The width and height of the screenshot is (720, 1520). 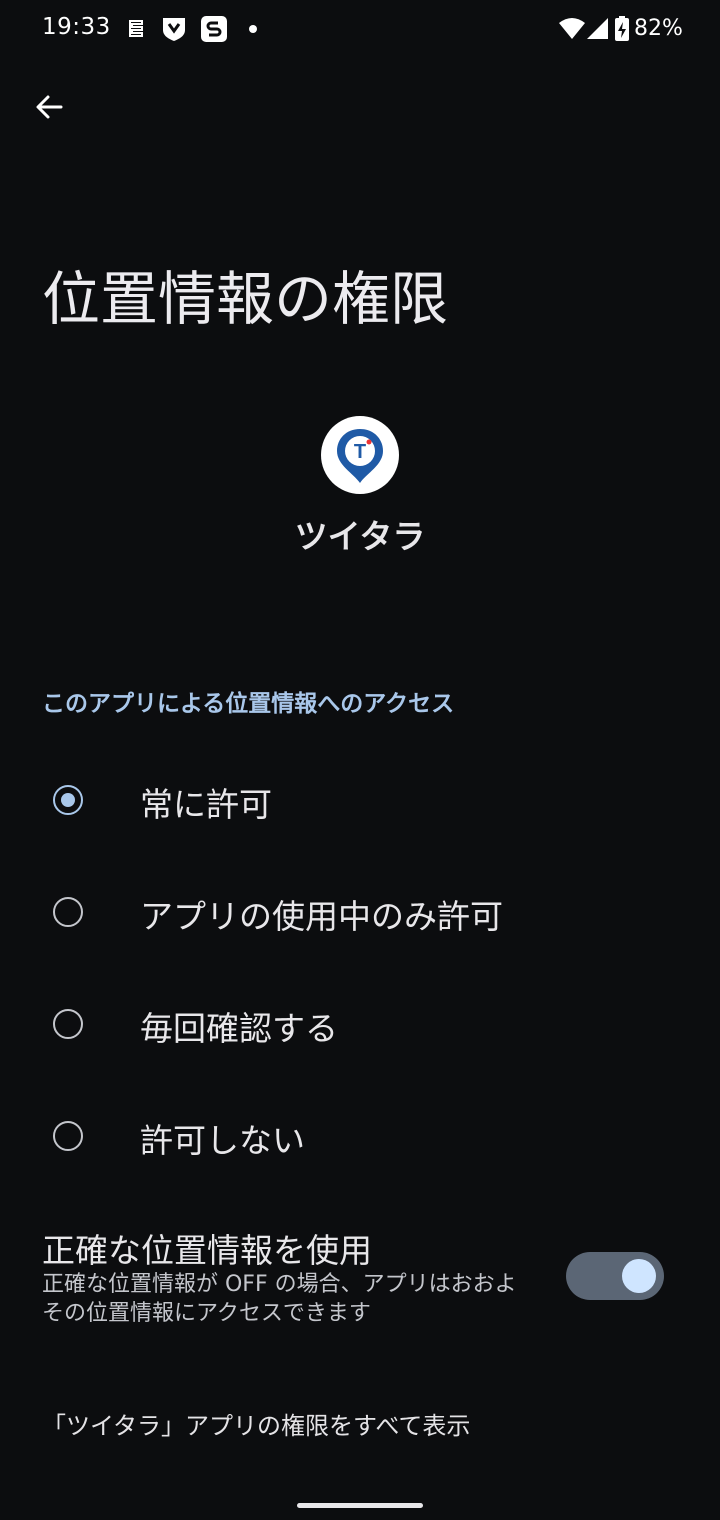 What do you see at coordinates (256, 1423) in the screenshot?
I see `all-permissions-link: 「ツイタラ」アプリの権限をすべて表示` at bounding box center [256, 1423].